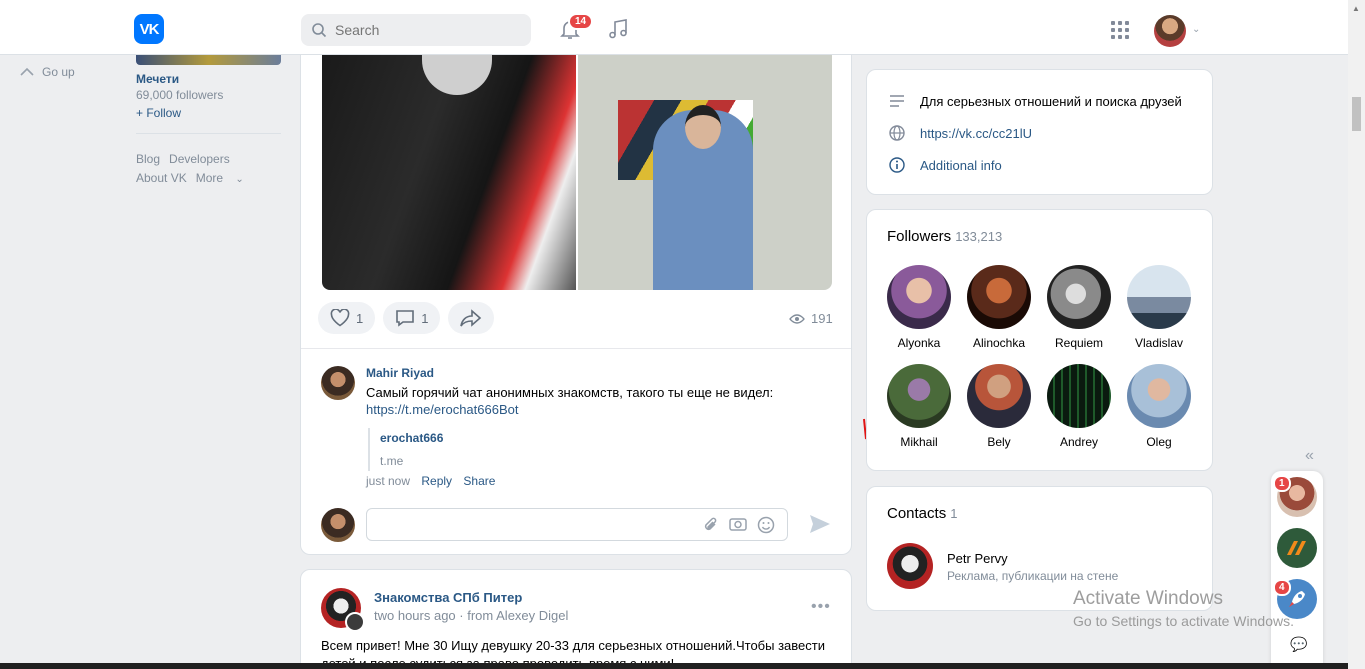  What do you see at coordinates (897, 133) in the screenshot?
I see `globe-icon` at bounding box center [897, 133].